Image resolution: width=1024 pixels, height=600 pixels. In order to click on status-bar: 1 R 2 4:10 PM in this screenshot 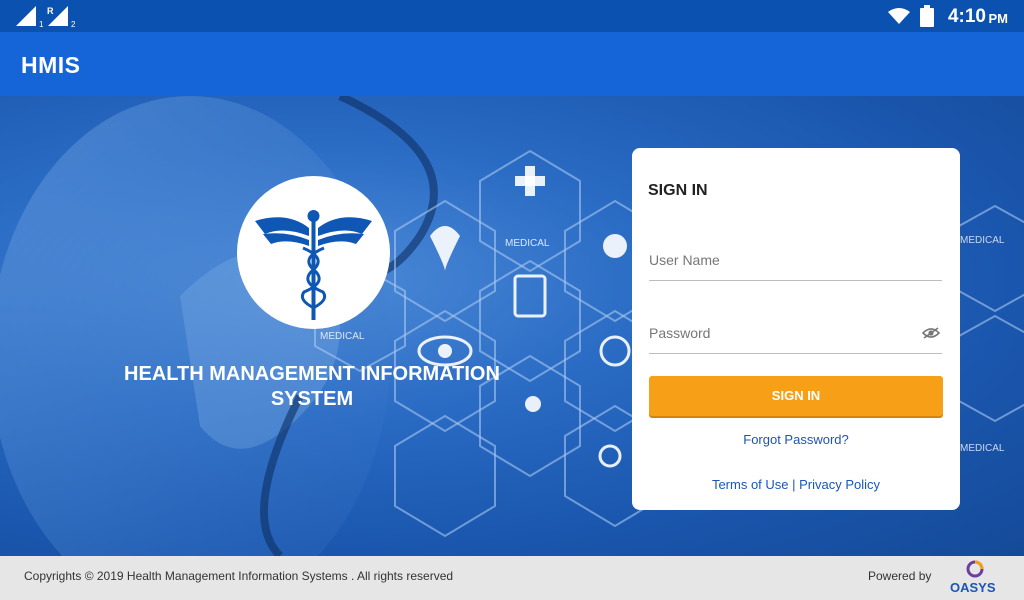, I will do `click(512, 16)`.